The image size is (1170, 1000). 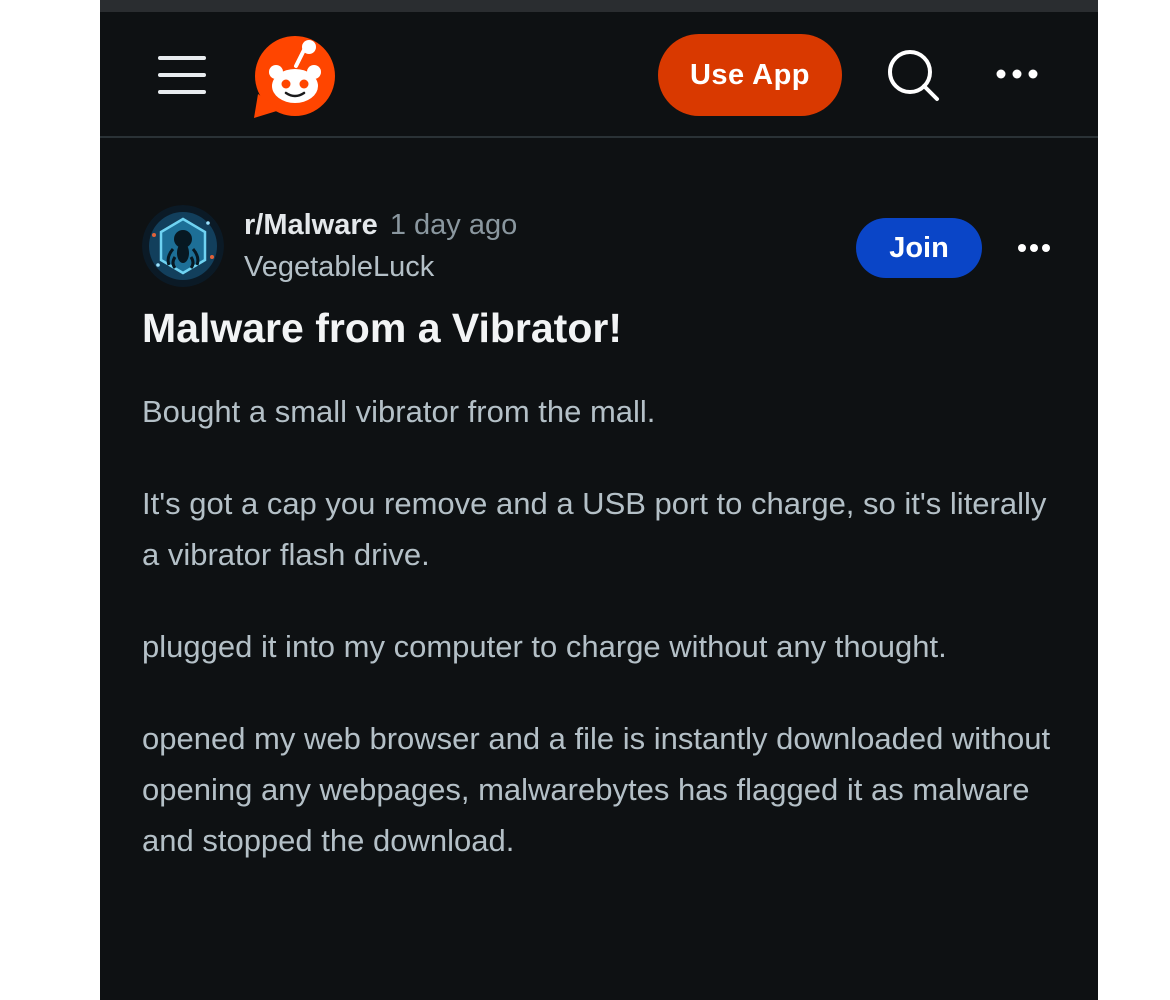 What do you see at coordinates (914, 76) in the screenshot?
I see `search-icon` at bounding box center [914, 76].